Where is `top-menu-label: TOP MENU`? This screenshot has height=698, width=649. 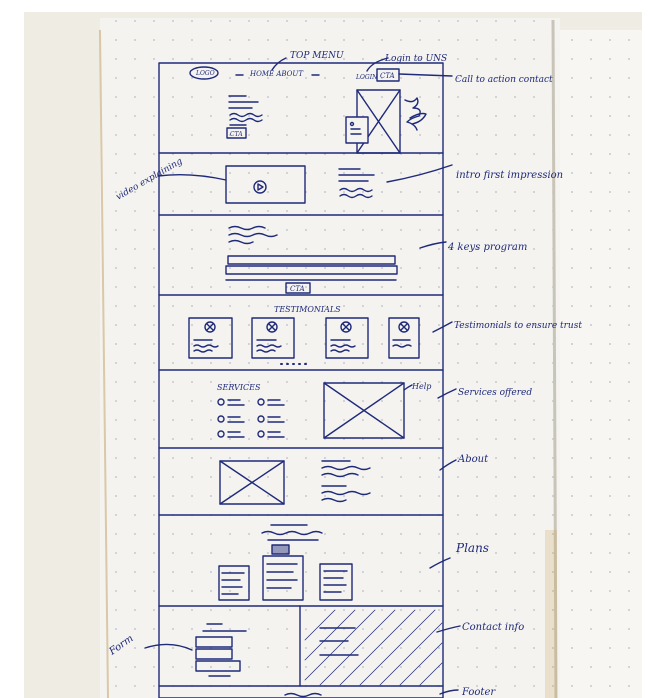 top-menu-label: TOP MENU is located at coordinates (317, 56).